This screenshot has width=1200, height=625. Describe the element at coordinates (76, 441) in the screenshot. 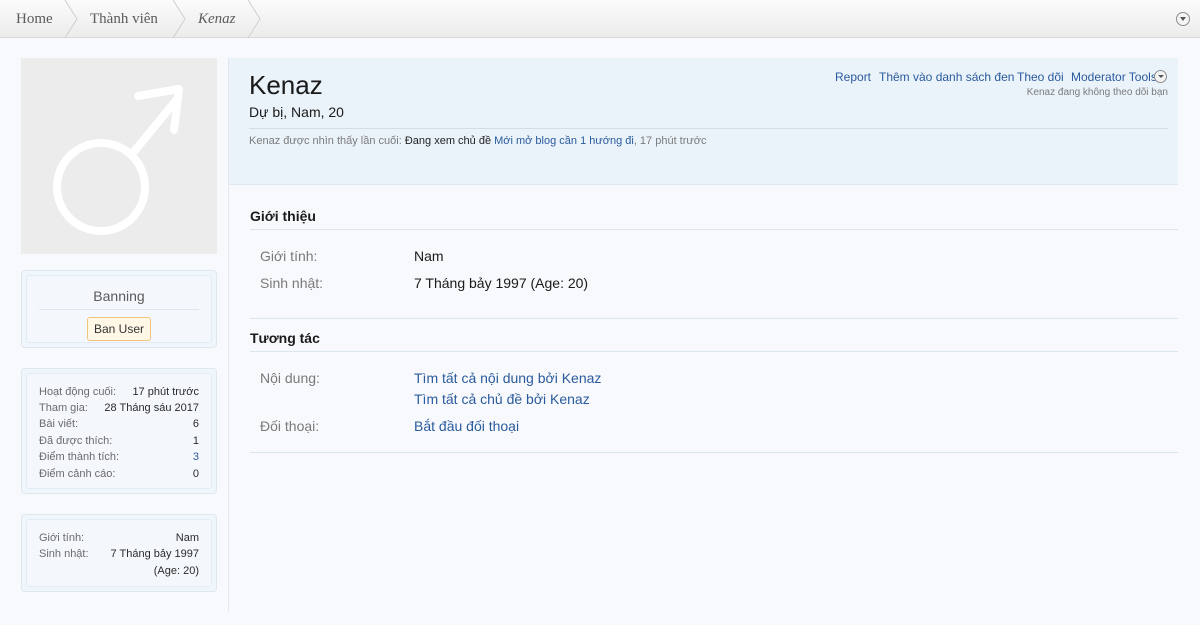

I see `stat-label: Đã được thích:` at that location.